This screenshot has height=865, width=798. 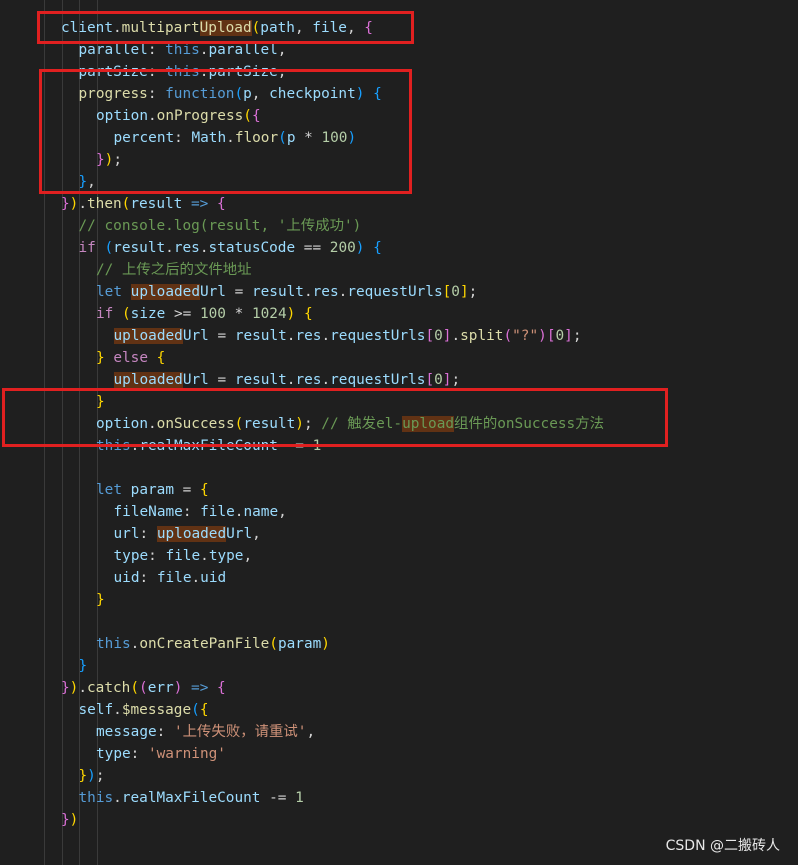 What do you see at coordinates (156, 710) in the screenshot?
I see `code-token: $message` at bounding box center [156, 710].